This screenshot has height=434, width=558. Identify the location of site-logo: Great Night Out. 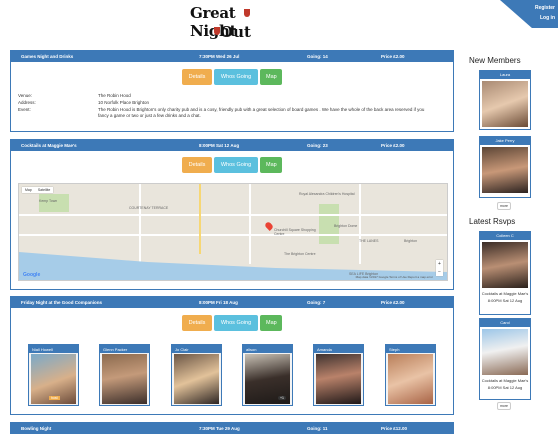
(232, 25).